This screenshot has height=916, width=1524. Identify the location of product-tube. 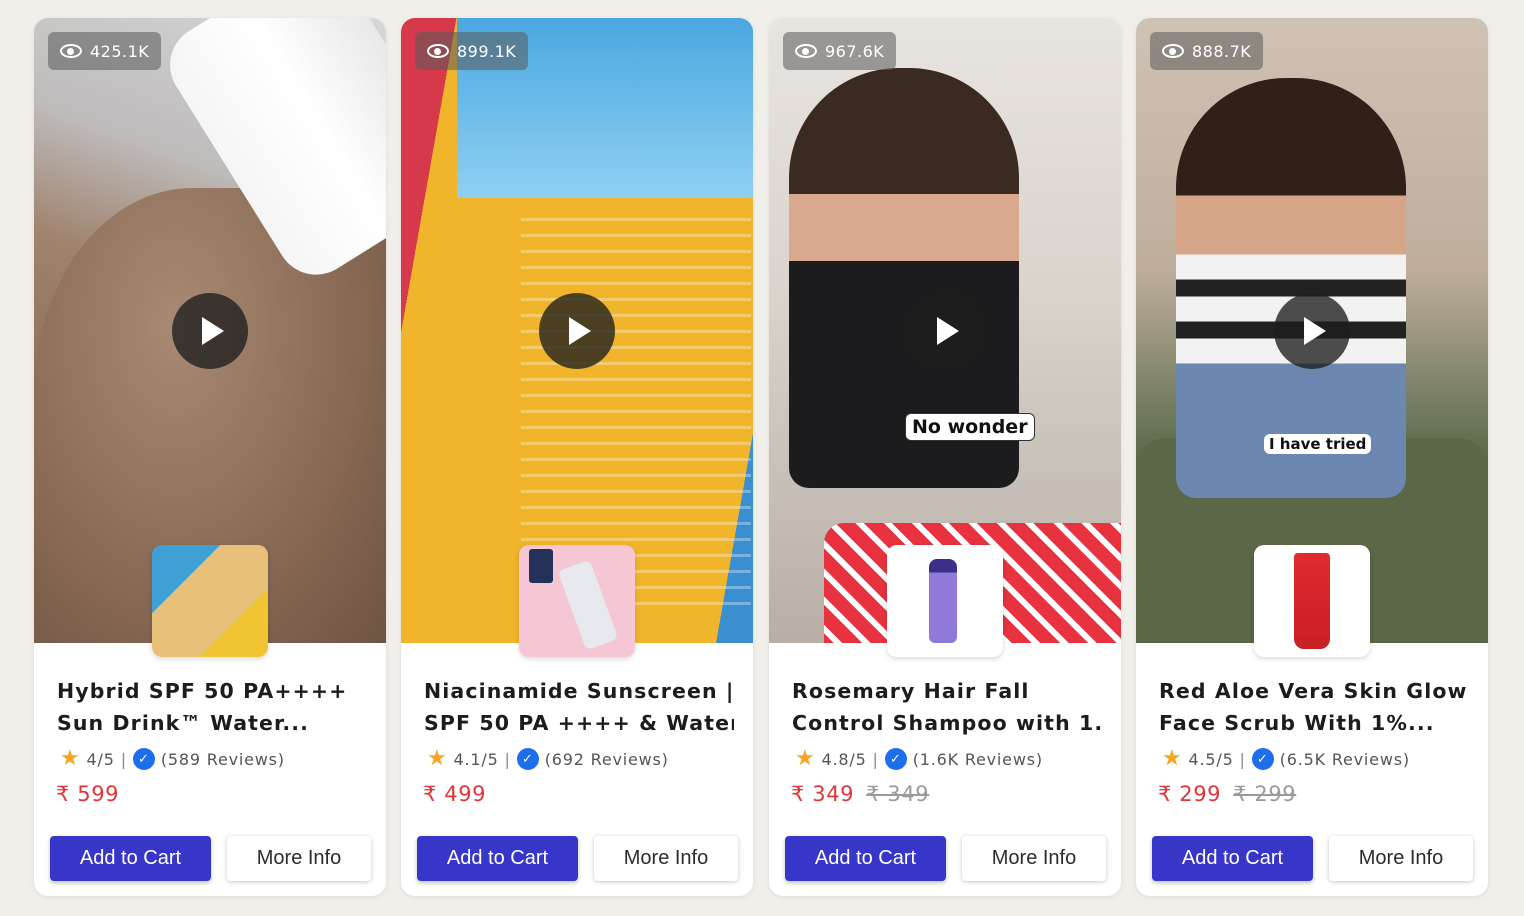
(588, 605).